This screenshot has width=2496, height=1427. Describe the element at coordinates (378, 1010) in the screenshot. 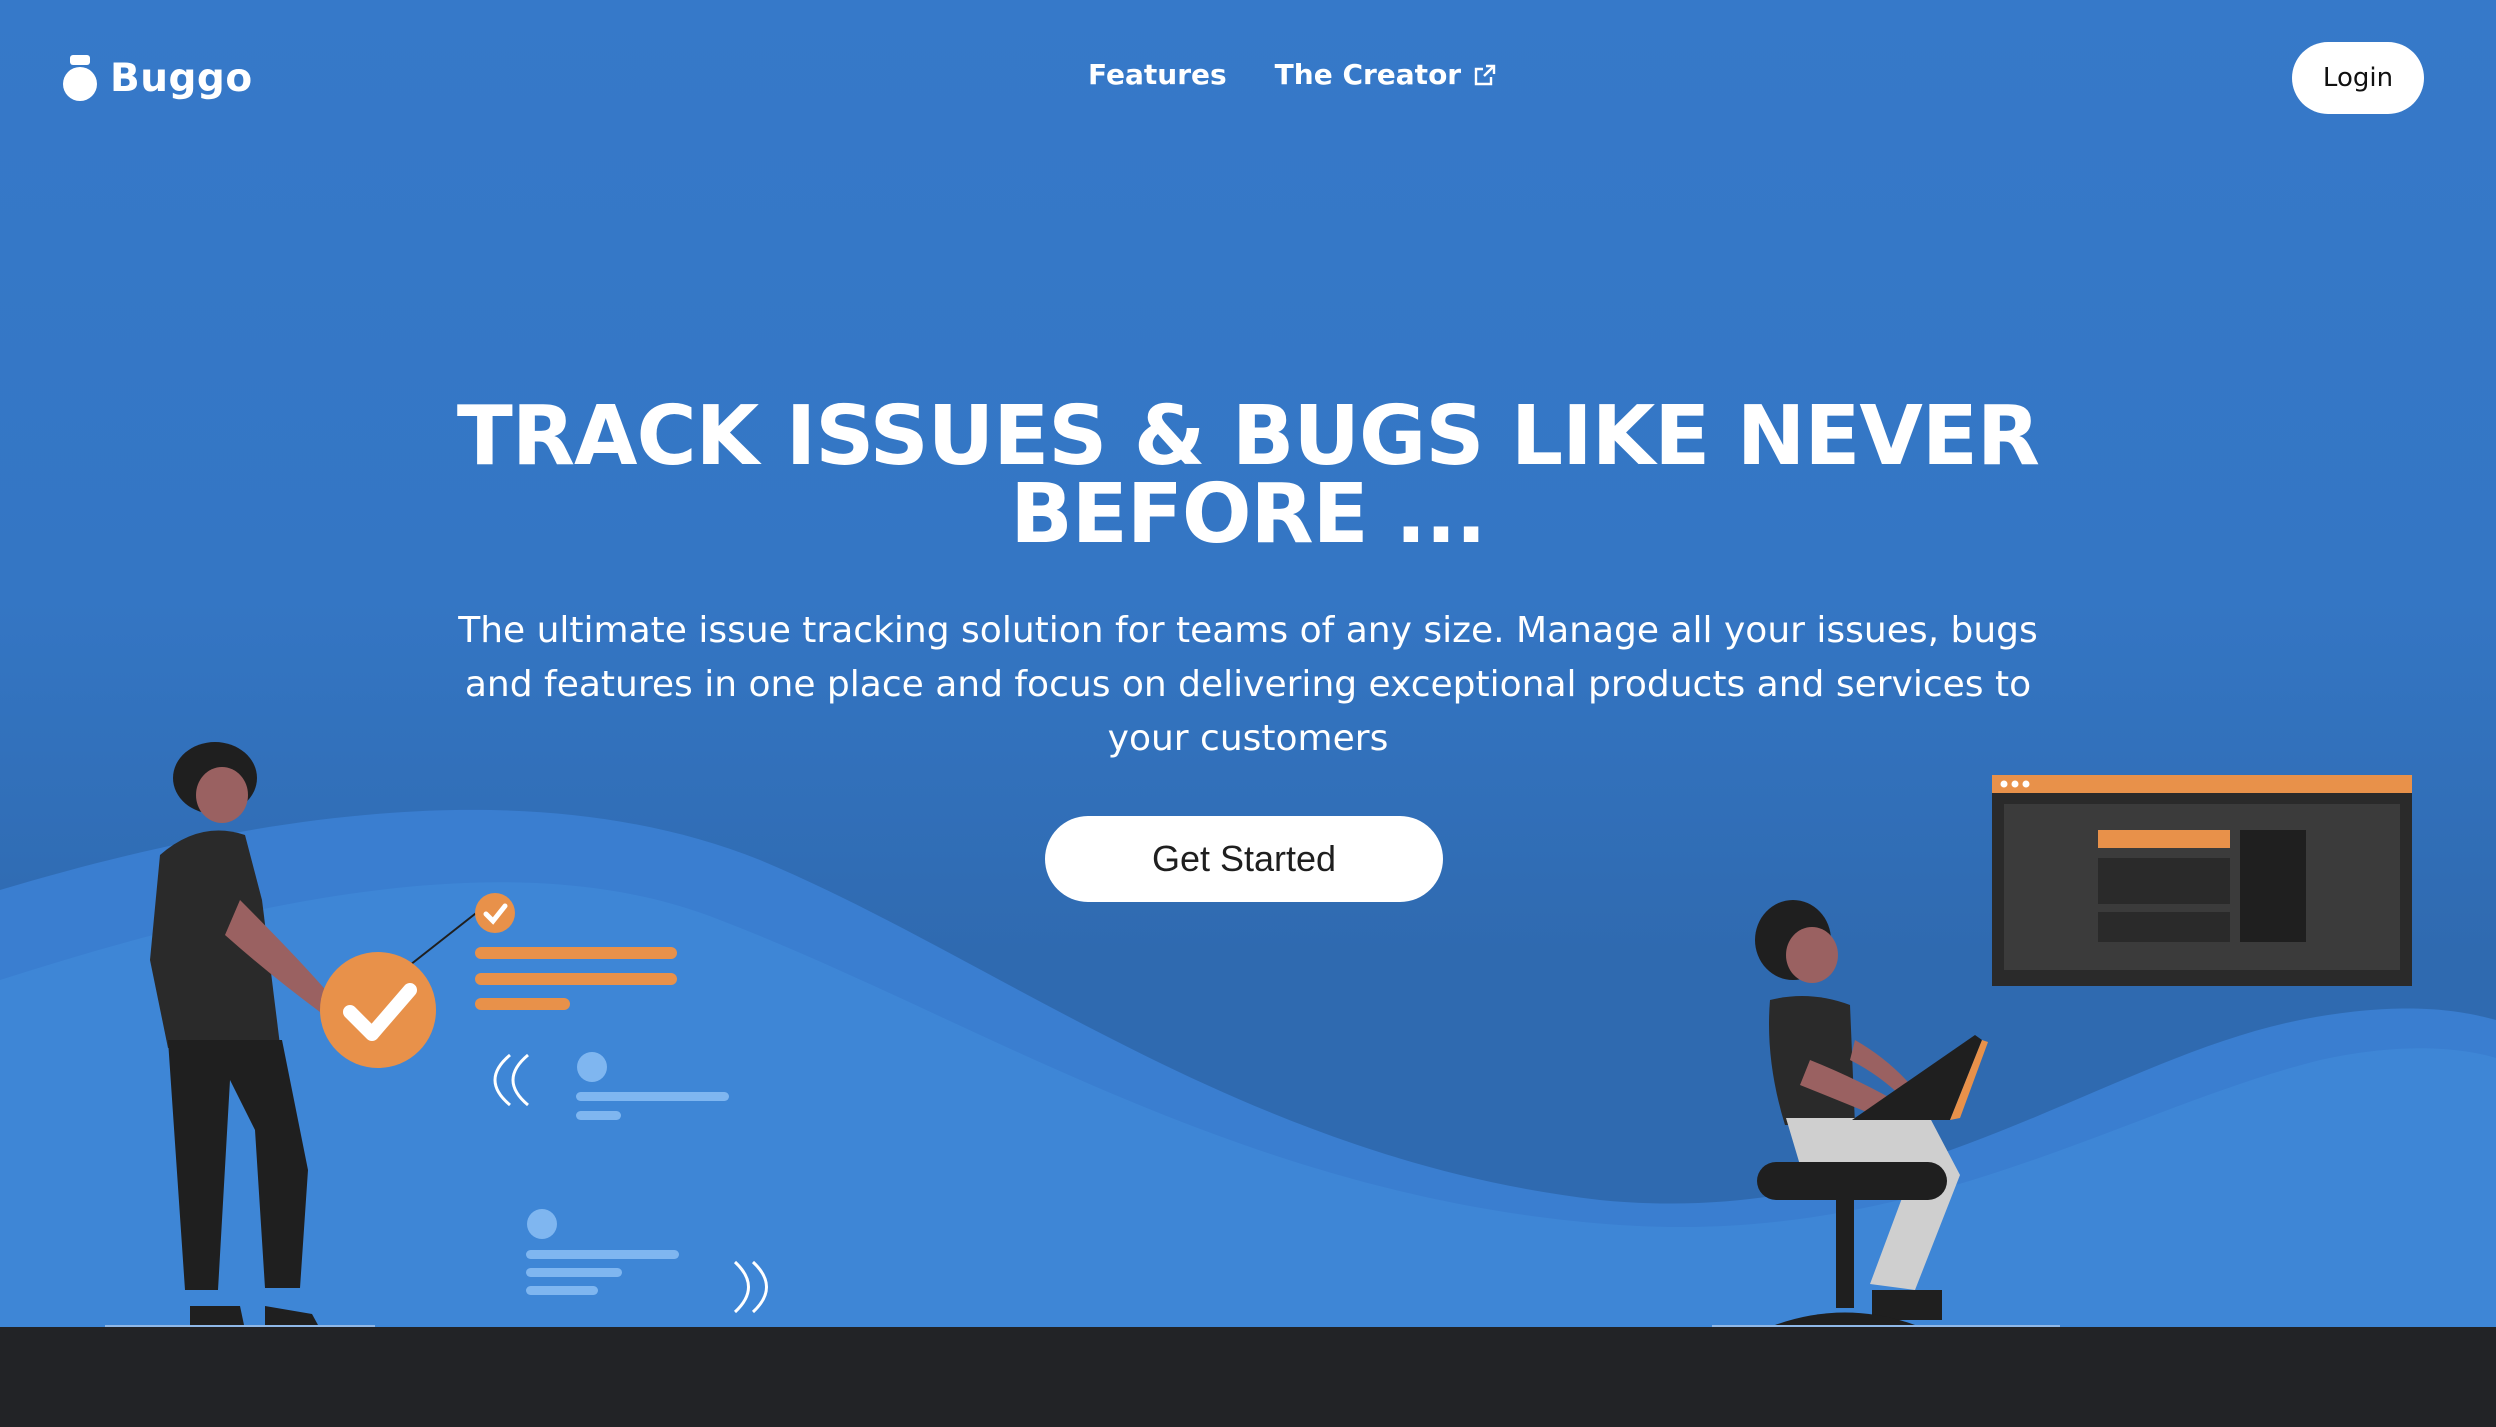

I see `check-circle-large-icon` at that location.